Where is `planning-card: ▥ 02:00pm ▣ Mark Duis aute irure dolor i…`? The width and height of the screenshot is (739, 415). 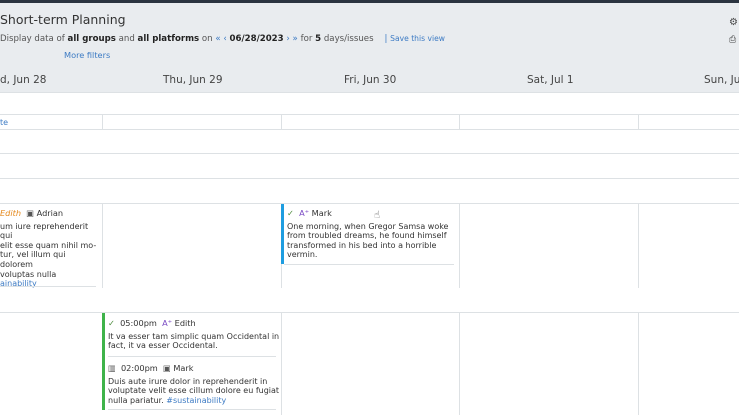 planning-card: ▥ 02:00pm ▣ Mark Duis aute irure dolor i… is located at coordinates (194, 384).